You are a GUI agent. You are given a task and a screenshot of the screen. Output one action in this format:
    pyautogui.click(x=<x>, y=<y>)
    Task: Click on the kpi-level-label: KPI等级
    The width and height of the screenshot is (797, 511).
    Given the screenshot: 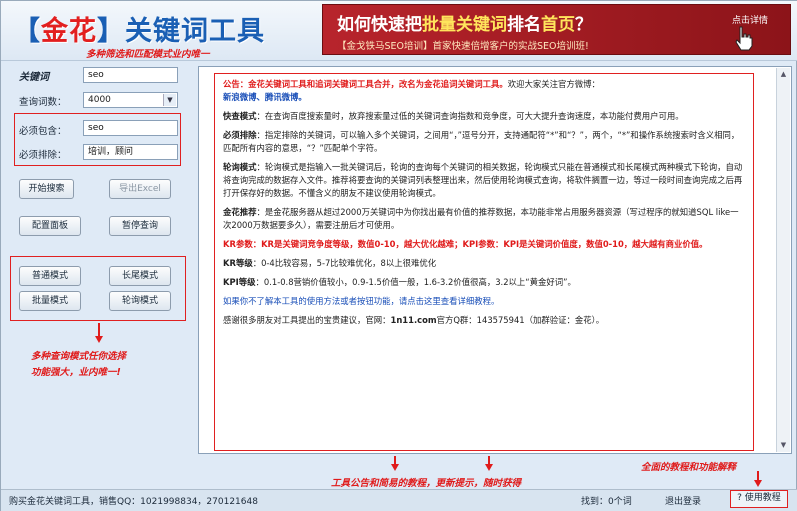 What is the action you would take?
    pyautogui.click(x=239, y=282)
    